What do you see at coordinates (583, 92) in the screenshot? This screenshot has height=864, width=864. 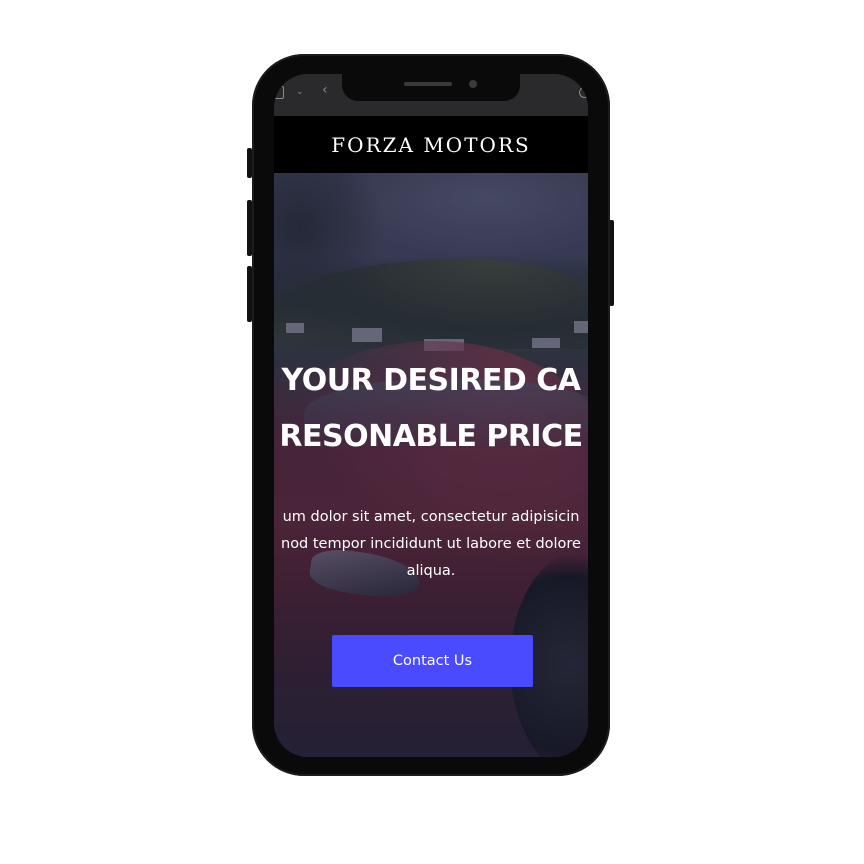 I see `refresh-icon` at bounding box center [583, 92].